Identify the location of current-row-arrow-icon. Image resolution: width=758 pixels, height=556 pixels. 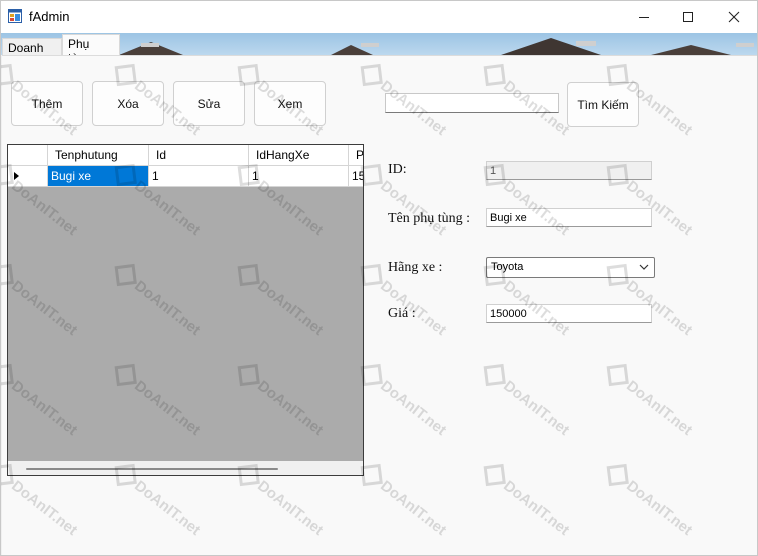
(16, 176).